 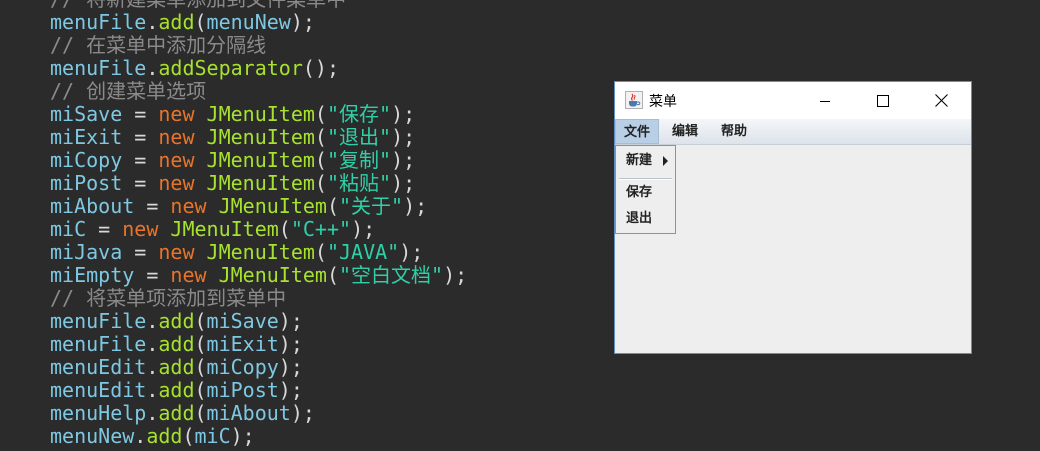 What do you see at coordinates (86, 114) in the screenshot?
I see `code-token: miSave` at bounding box center [86, 114].